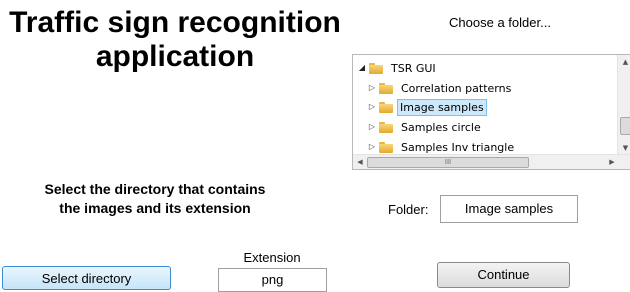 The height and width of the screenshot is (292, 630). Describe the element at coordinates (272, 257) in the screenshot. I see `extension-label: Extension` at that location.